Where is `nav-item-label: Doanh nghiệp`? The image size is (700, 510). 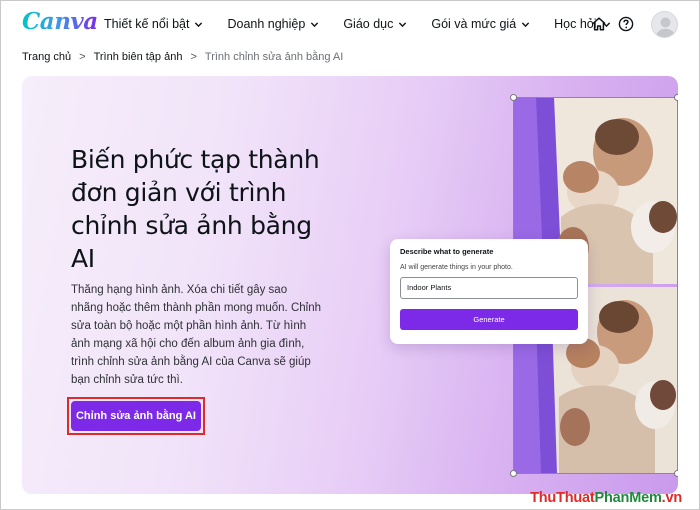 nav-item-label: Doanh nghiệp is located at coordinates (266, 24).